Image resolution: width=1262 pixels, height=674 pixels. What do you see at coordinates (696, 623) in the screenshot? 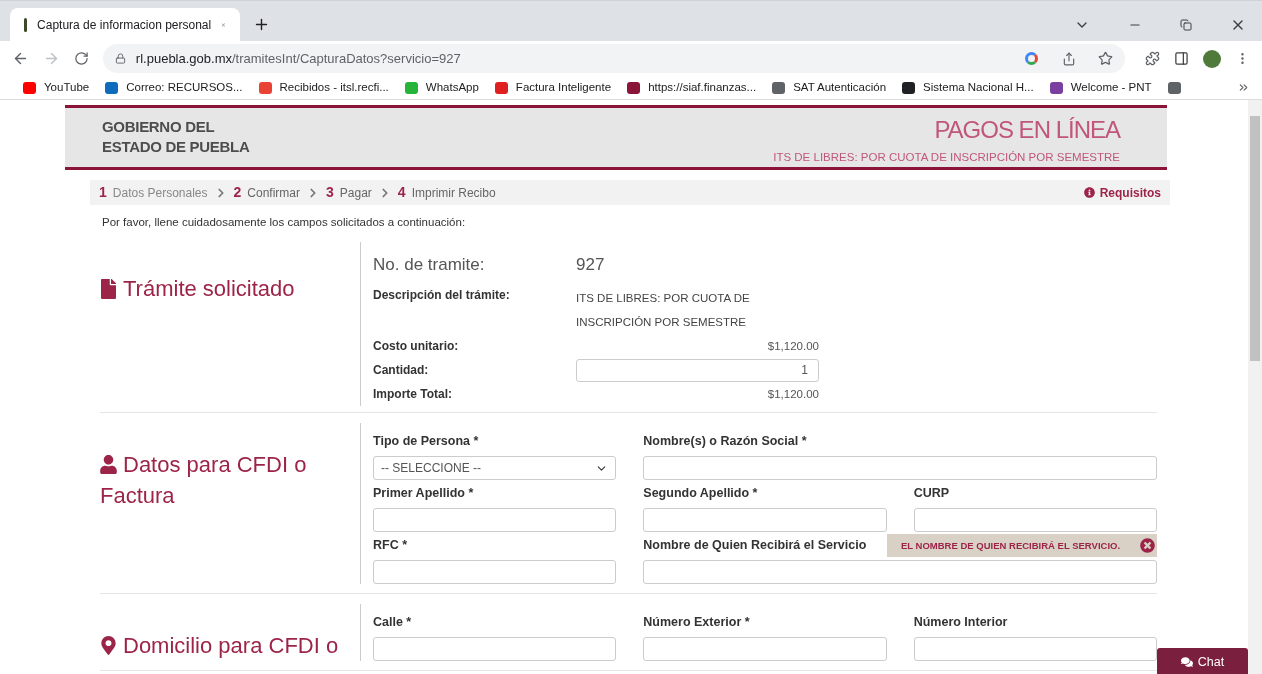
I see `field-label: Número Exterior *` at bounding box center [696, 623].